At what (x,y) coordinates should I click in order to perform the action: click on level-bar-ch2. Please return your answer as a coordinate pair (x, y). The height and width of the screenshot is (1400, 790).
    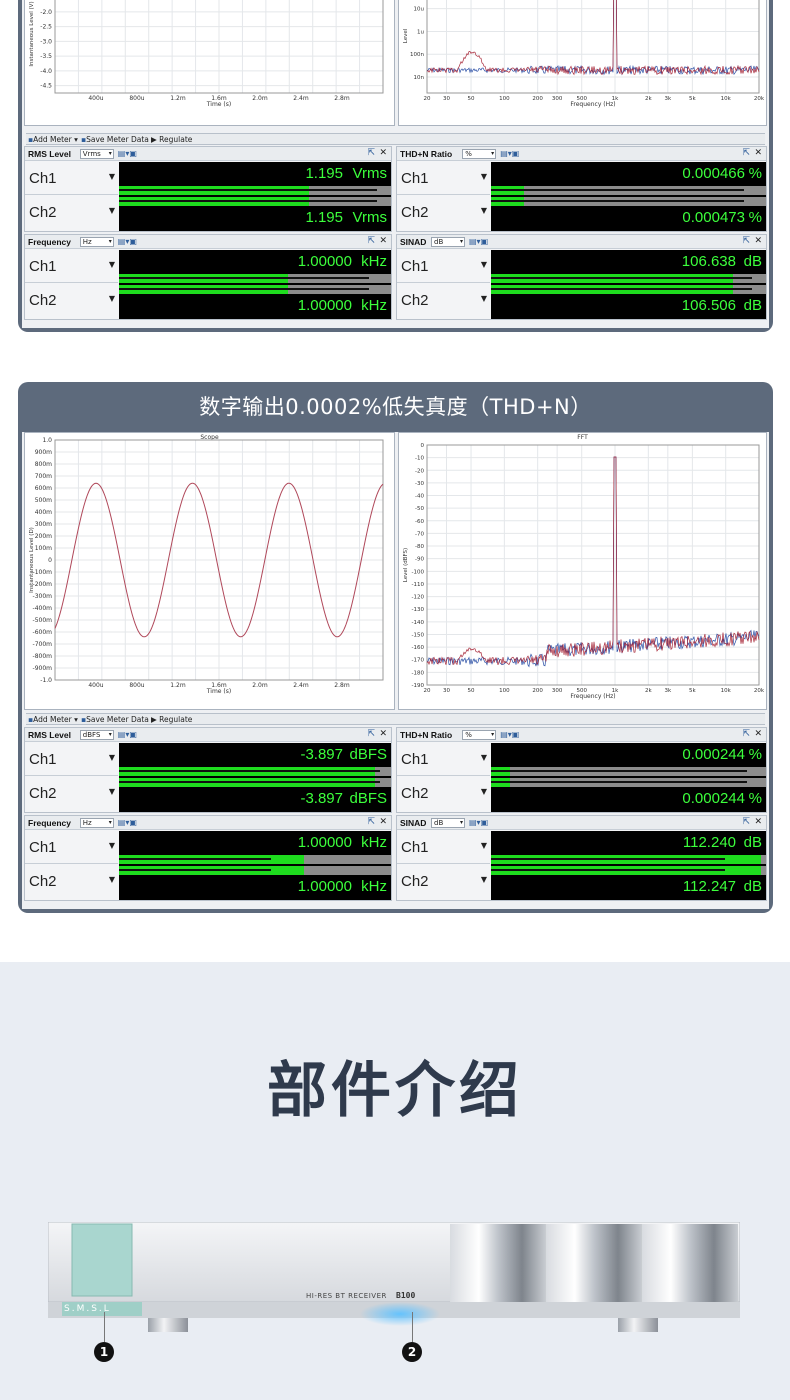
    Looking at the image, I should click on (255, 201).